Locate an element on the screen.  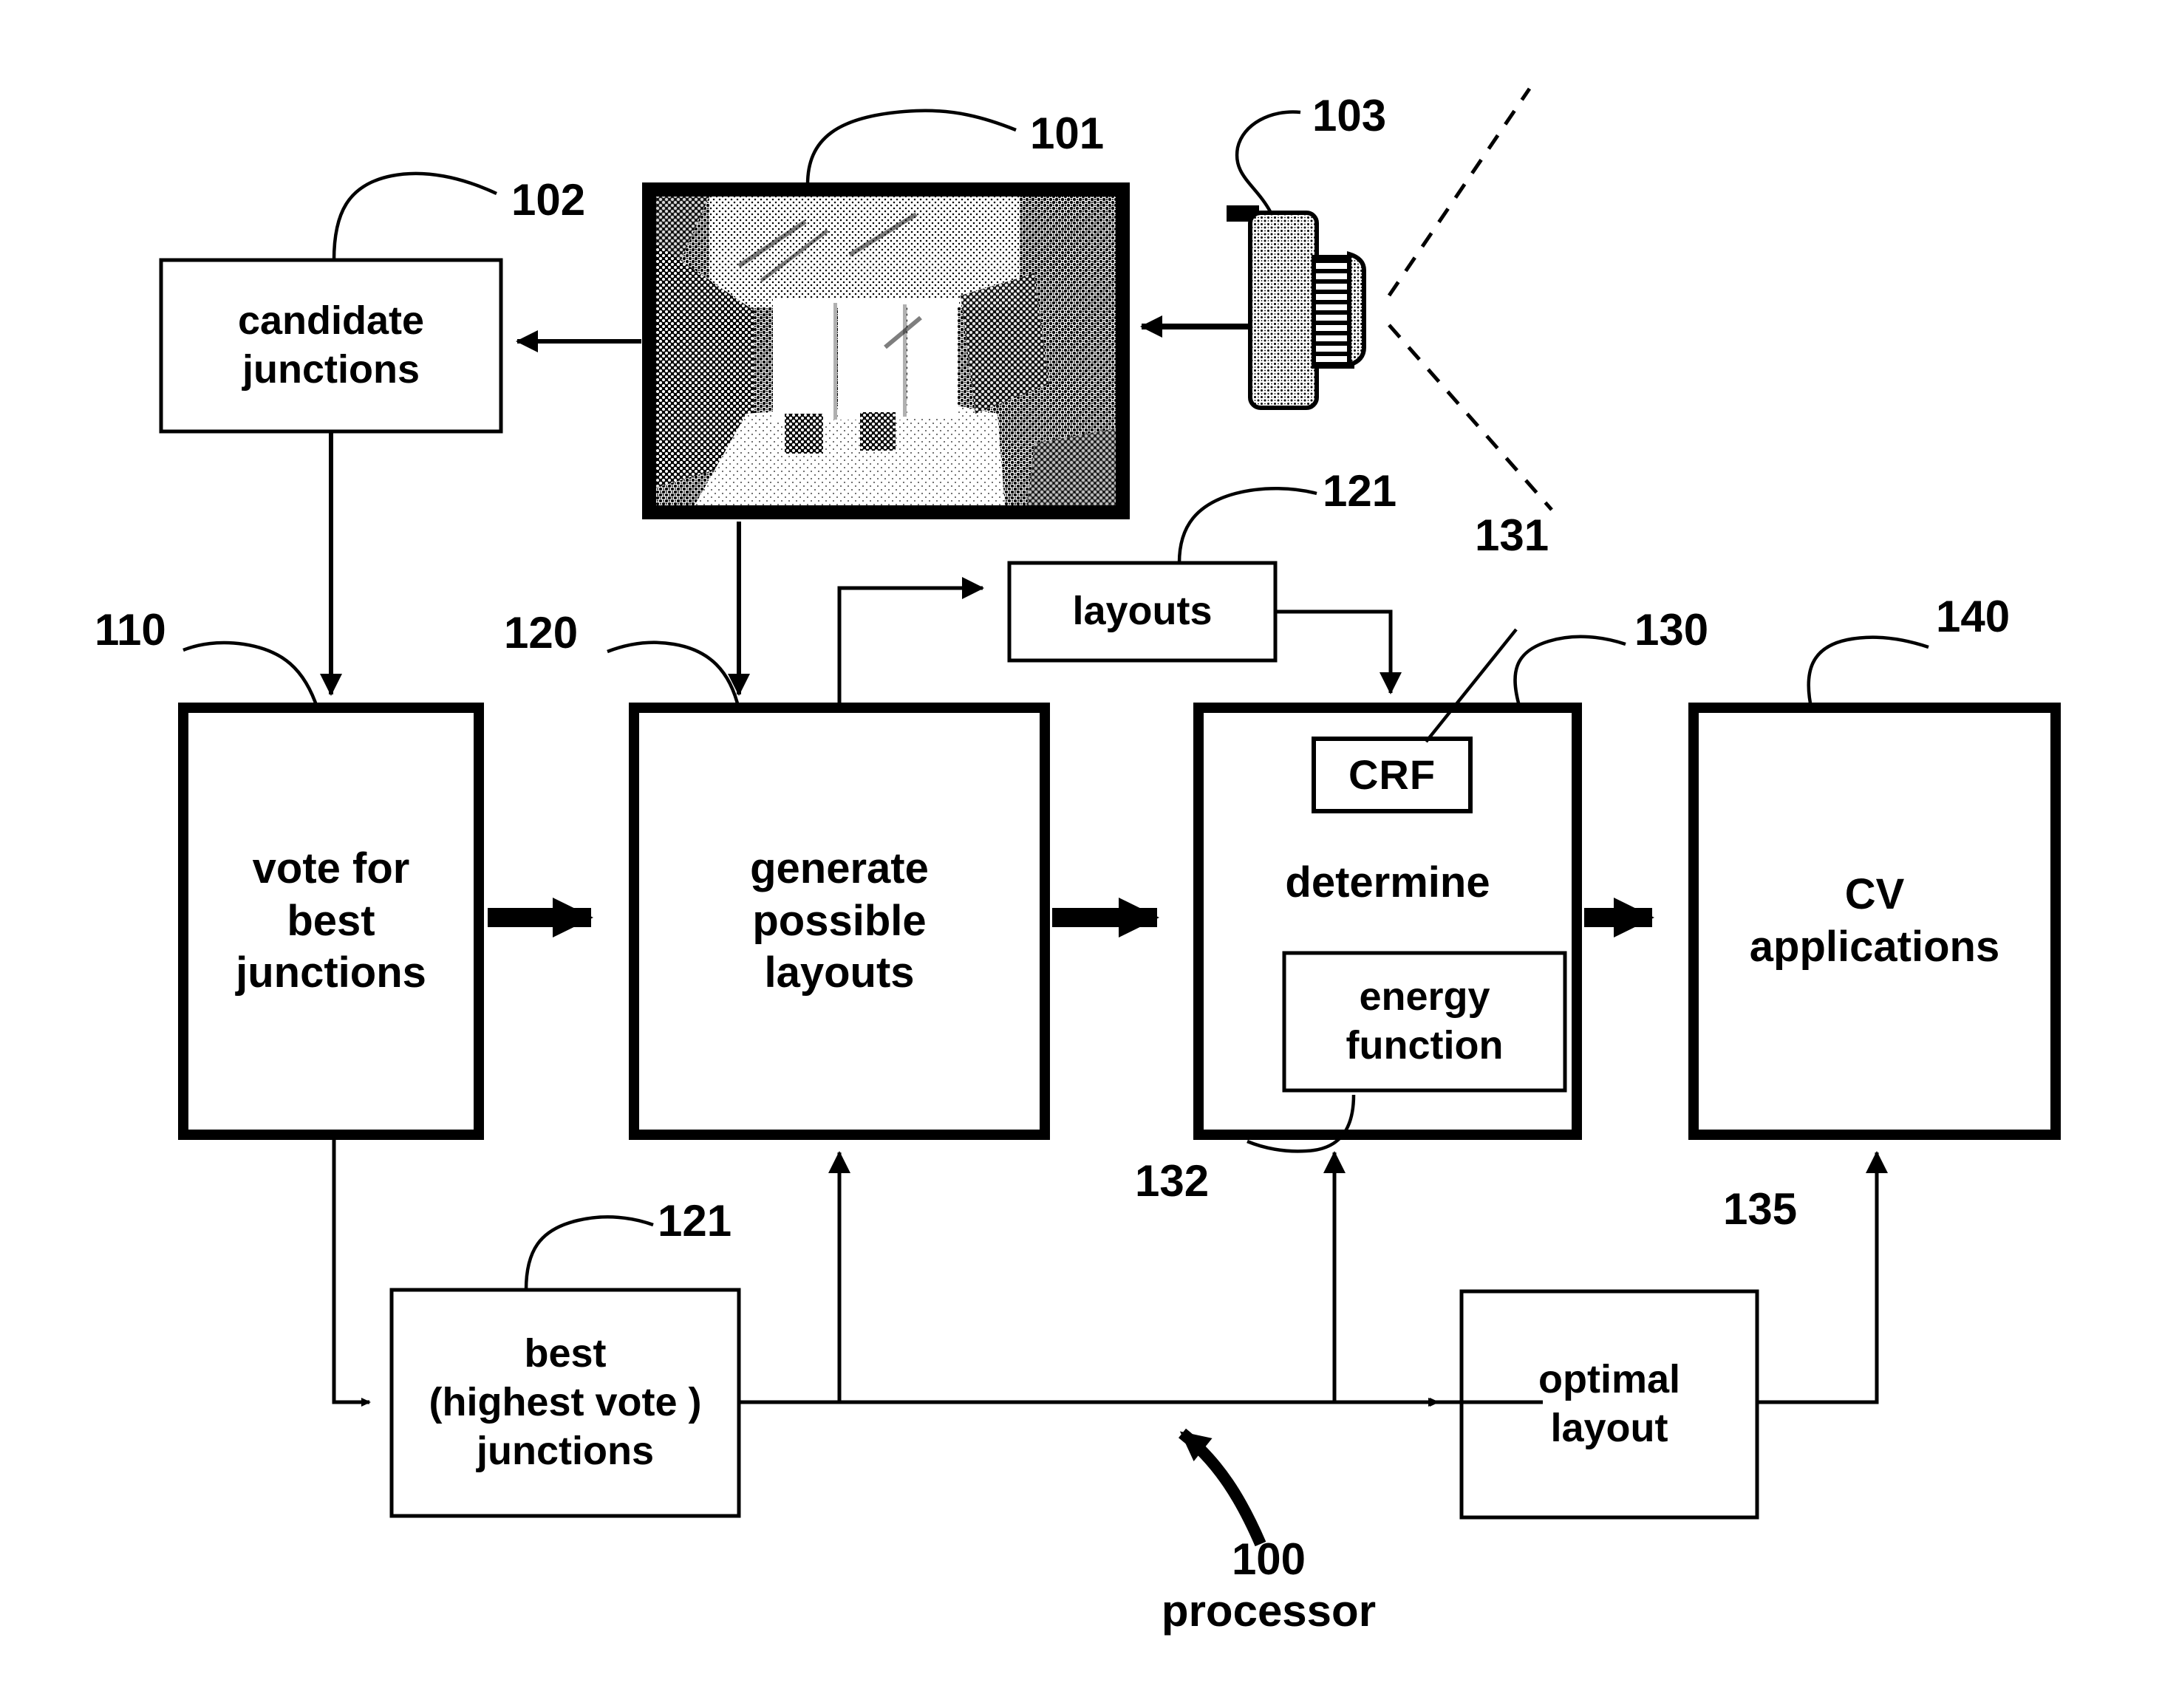
arrow-generate-to-layouts is located at coordinates (910, 642).